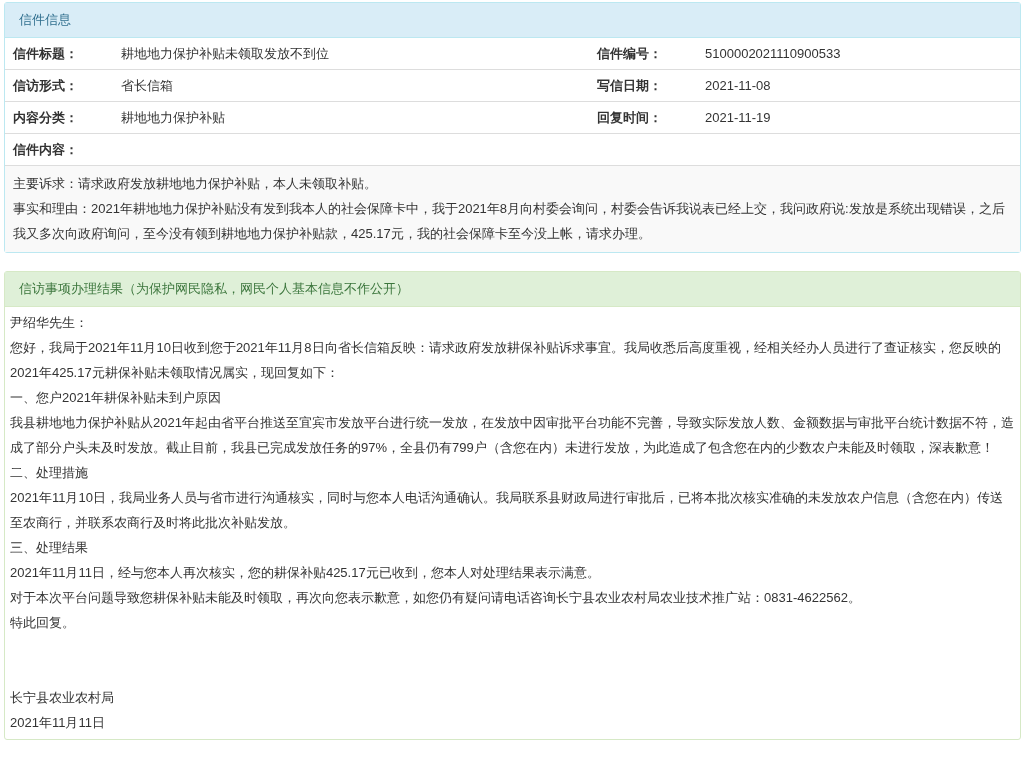 The image size is (1025, 770). Describe the element at coordinates (225, 53) in the screenshot. I see `field-value: 耕地地力保护补贴未领取发放不到位` at that location.